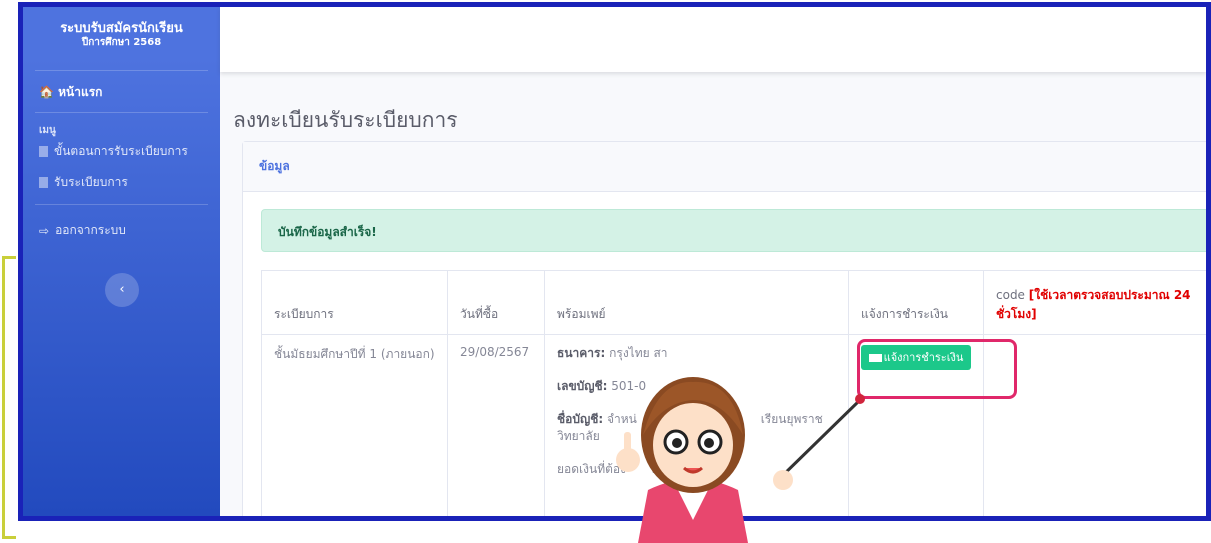 Image resolution: width=1211 pixels, height=543 pixels. I want to click on success-alert: บันทึกข้อมูลสำเร็จ!, so click(733, 230).